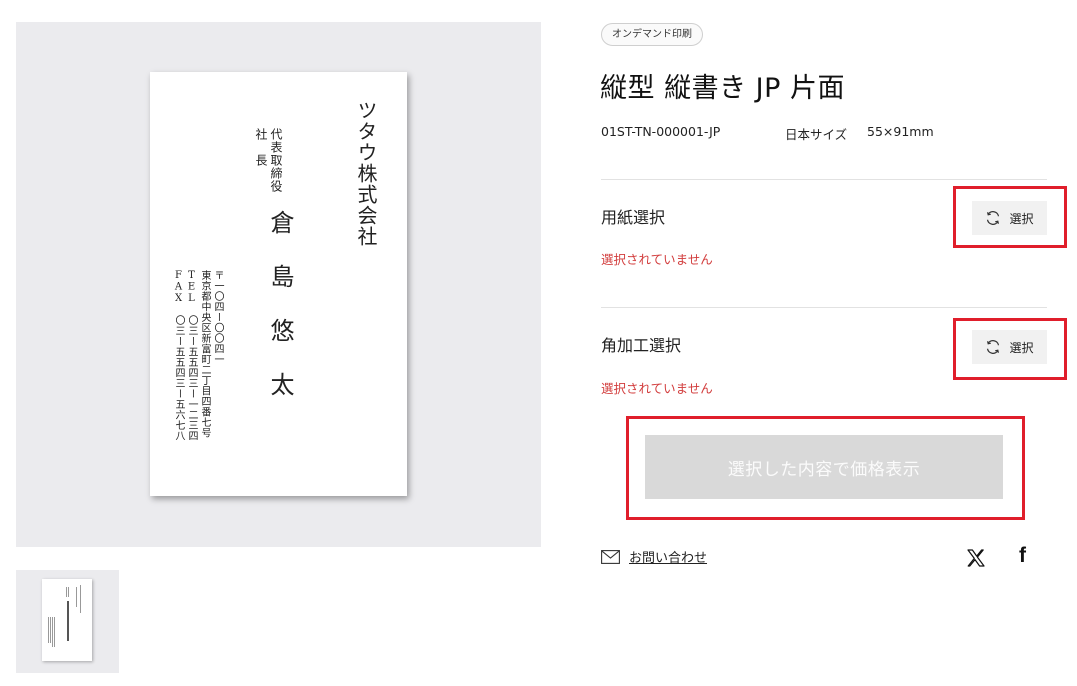  What do you see at coordinates (178, 355) in the screenshot?
I see `card-address-line4: FAX 〇三ー五五四三ー五六七八` at bounding box center [178, 355].